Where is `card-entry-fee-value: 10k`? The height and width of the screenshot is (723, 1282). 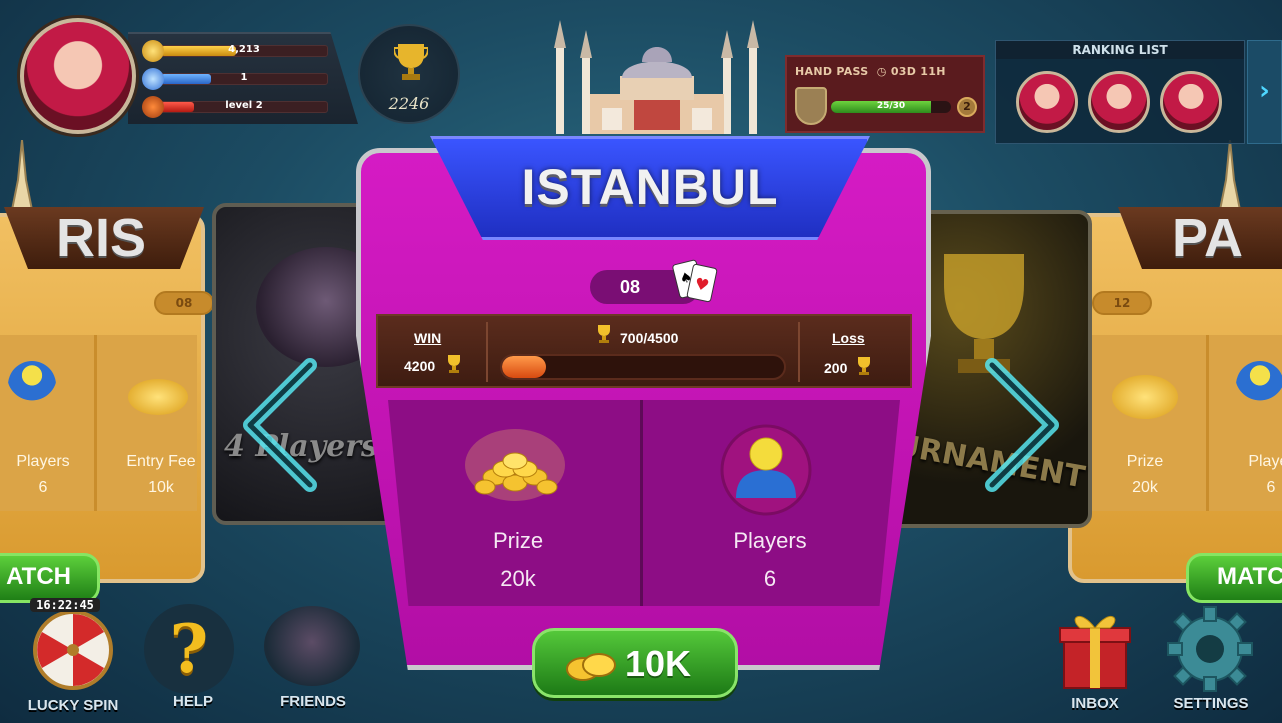
card-entry-fee-value: 10k is located at coordinates (161, 487).